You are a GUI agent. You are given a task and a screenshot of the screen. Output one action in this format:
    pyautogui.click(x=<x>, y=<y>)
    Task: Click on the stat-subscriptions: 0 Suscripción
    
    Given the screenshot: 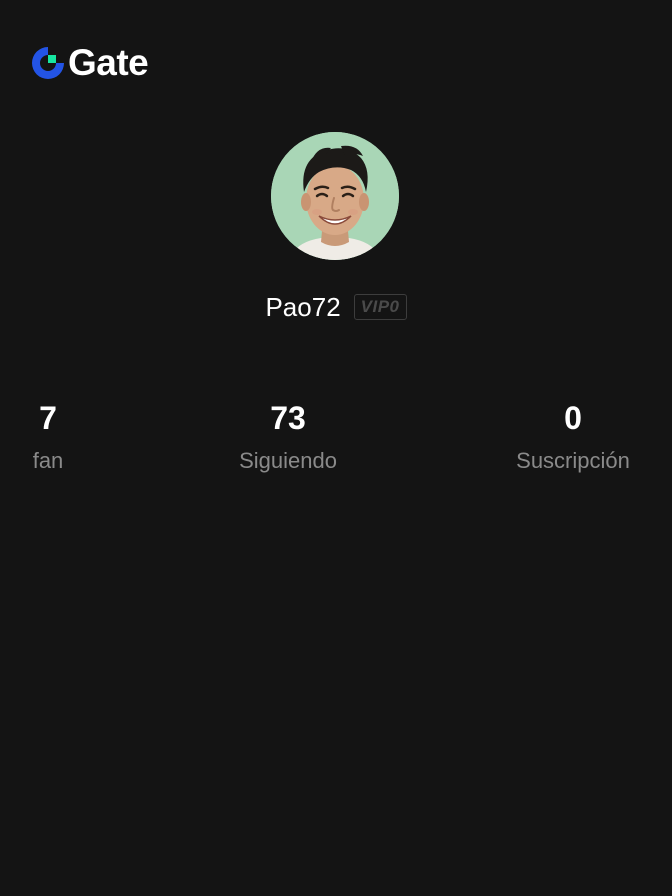 What is the action you would take?
    pyautogui.click(x=573, y=437)
    